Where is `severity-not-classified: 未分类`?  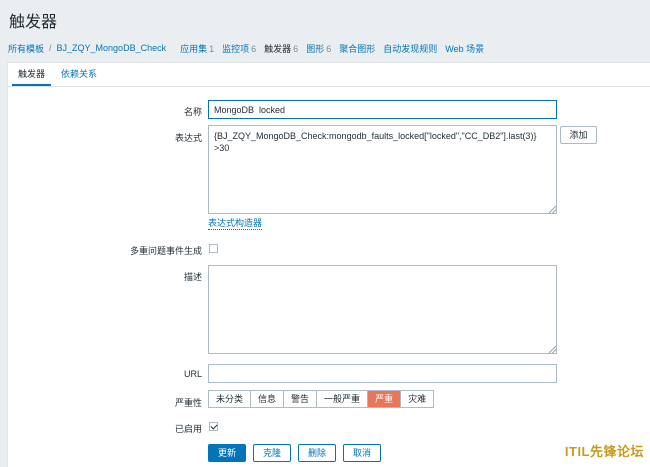
severity-not-classified: 未分类 is located at coordinates (230, 399).